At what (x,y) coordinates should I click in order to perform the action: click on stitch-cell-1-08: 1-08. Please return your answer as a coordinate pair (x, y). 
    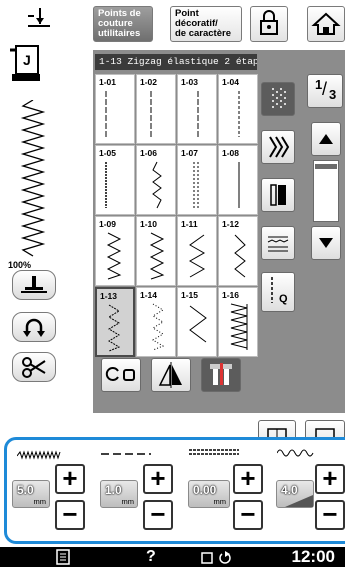
    Looking at the image, I should click on (238, 180).